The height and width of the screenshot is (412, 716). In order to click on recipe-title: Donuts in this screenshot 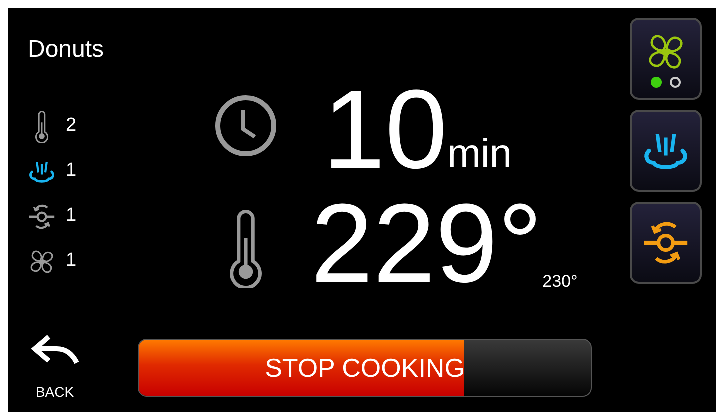, I will do `click(67, 50)`.